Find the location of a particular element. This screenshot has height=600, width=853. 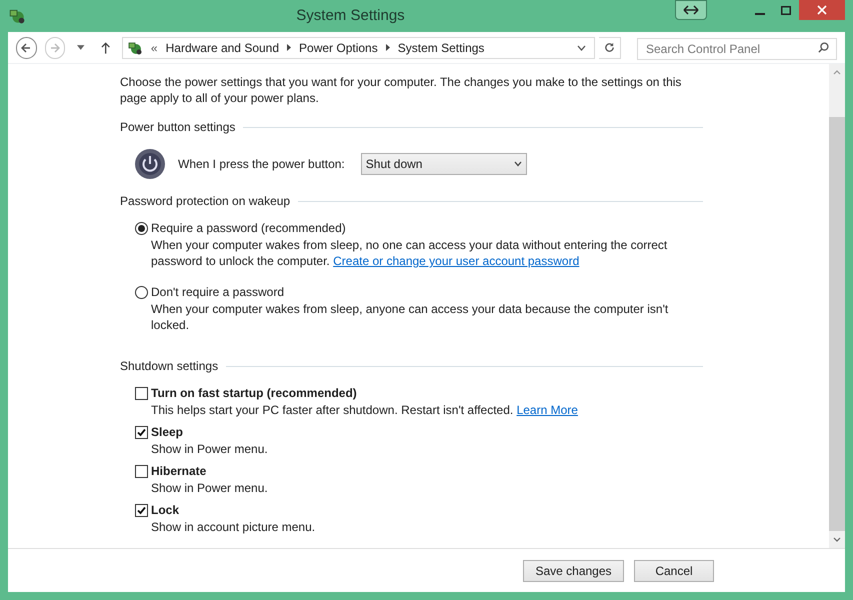

dropdown-caret-icon is located at coordinates (81, 47).